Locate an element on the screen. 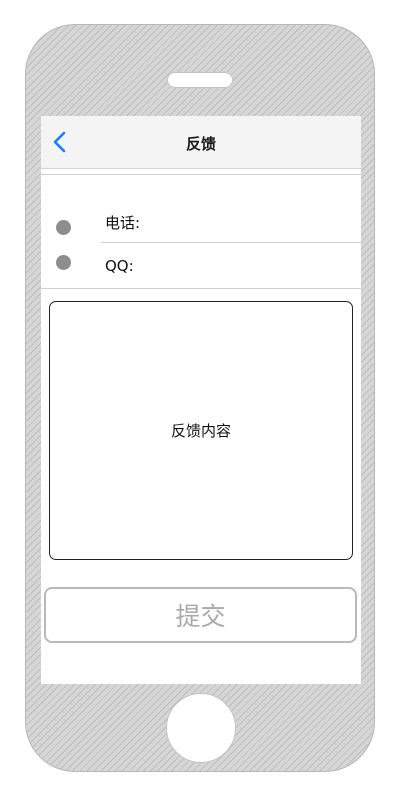 The image size is (400, 798). section-divider-top is located at coordinates (201, 174).